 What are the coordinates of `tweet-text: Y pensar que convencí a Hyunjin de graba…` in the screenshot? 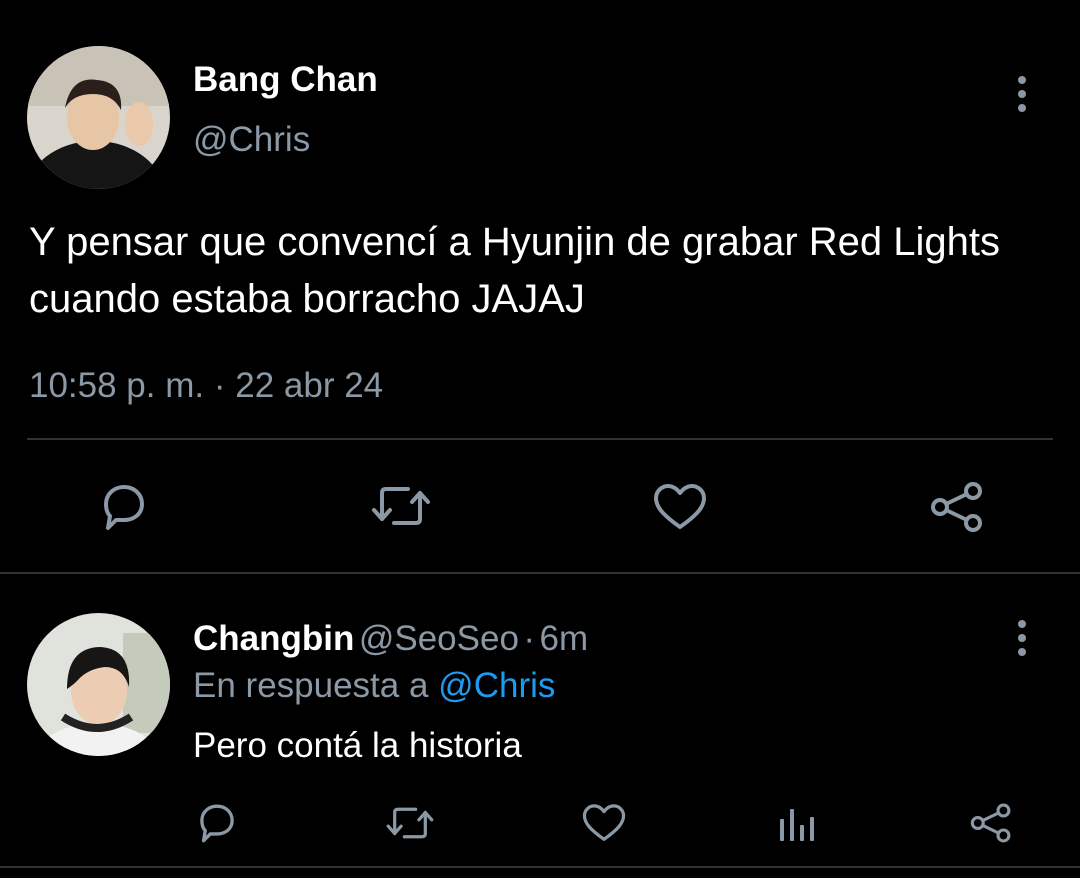 It's located at (514, 270).